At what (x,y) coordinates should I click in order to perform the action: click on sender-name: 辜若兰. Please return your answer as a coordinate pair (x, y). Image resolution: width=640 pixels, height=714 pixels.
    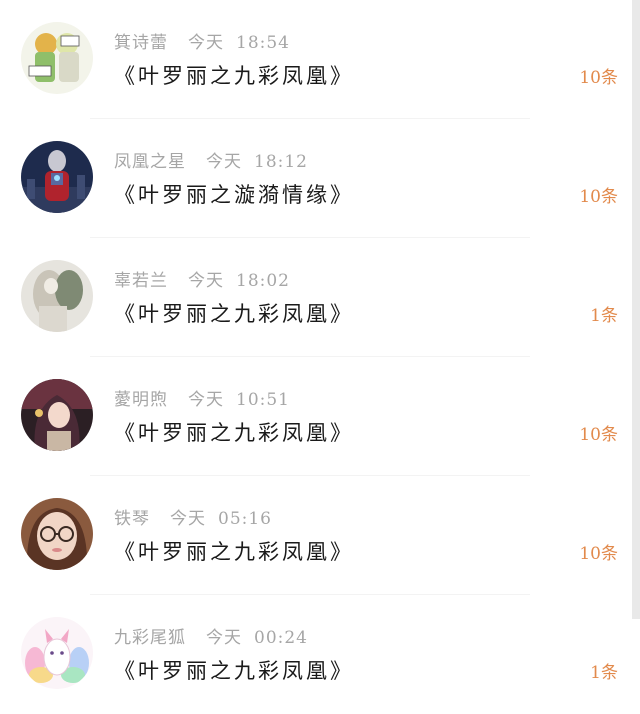
    Looking at the image, I should click on (141, 281).